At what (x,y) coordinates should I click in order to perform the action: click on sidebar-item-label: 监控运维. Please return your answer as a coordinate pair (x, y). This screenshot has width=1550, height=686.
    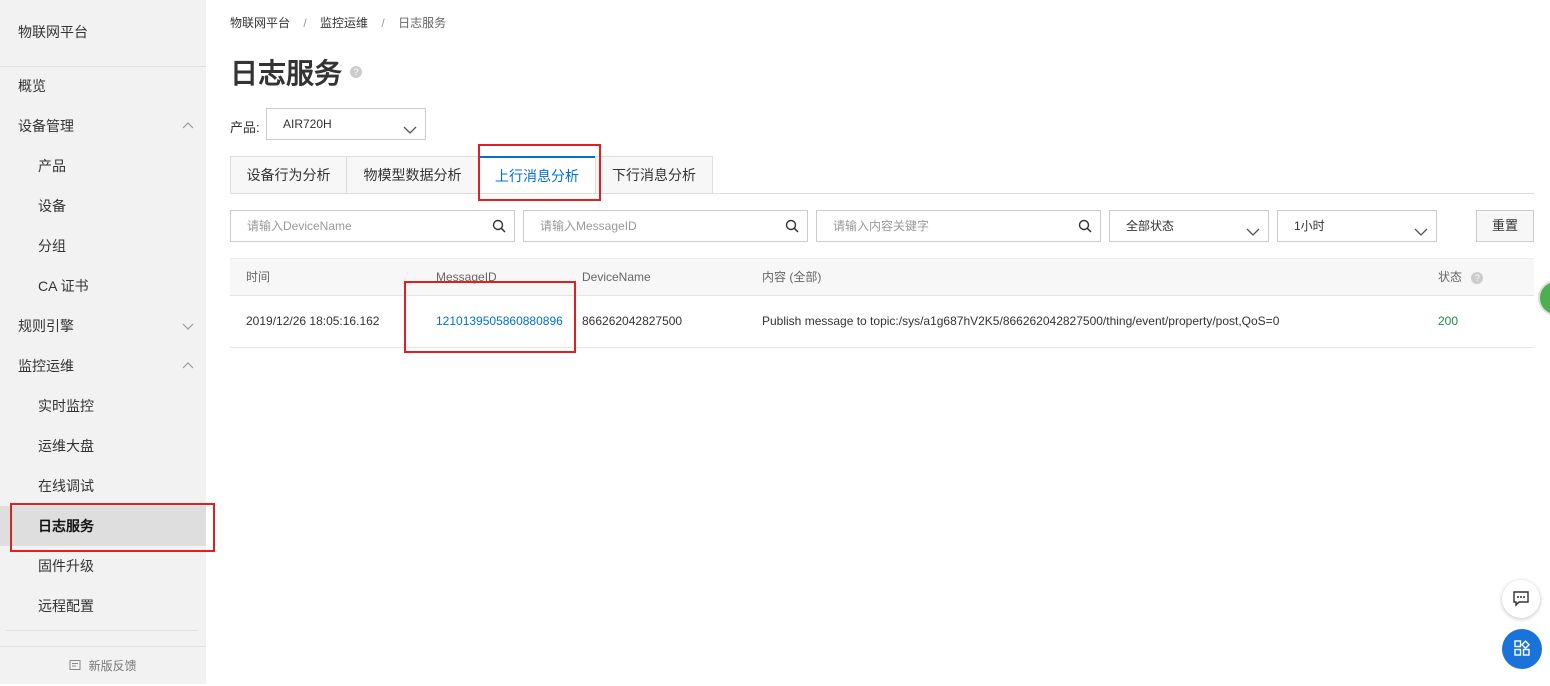
    Looking at the image, I should click on (46, 366).